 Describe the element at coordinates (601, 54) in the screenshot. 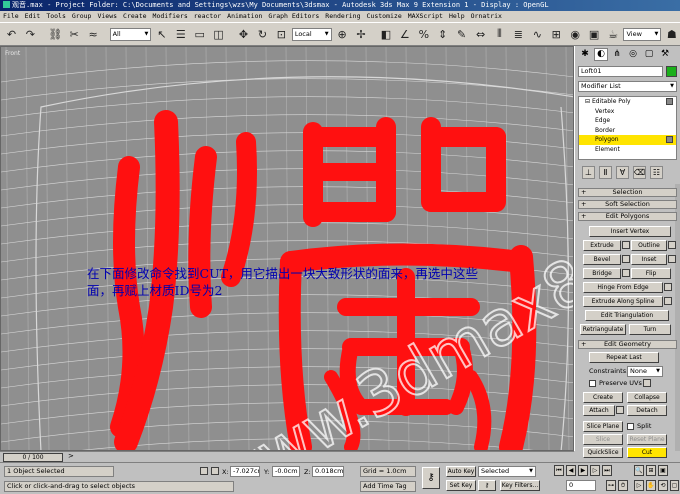

I see `modify-tab-icon: ◐` at that location.